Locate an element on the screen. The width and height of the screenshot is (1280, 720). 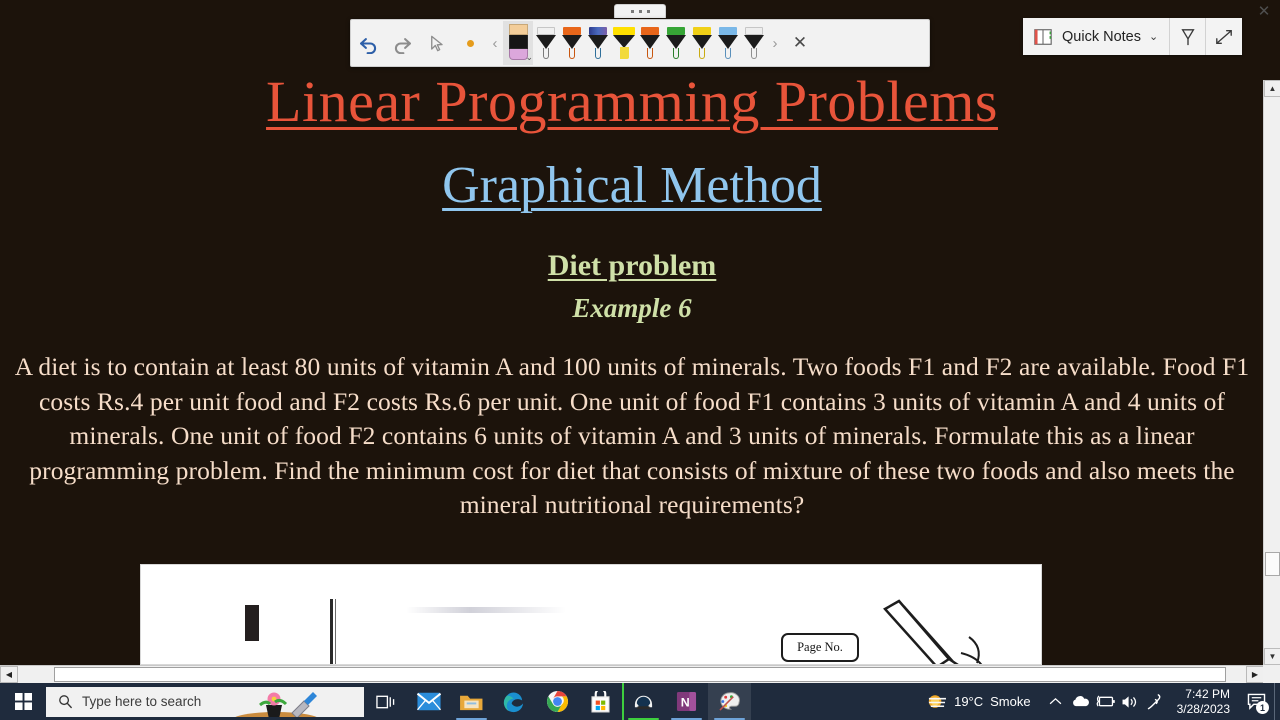
vertical-scroll-thumb is located at coordinates (1272, 564).